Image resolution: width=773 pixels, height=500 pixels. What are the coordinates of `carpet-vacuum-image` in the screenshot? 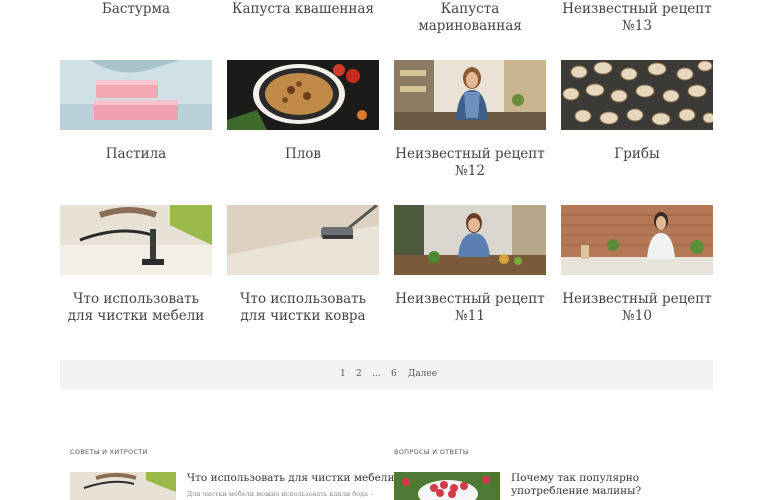 It's located at (303, 240).